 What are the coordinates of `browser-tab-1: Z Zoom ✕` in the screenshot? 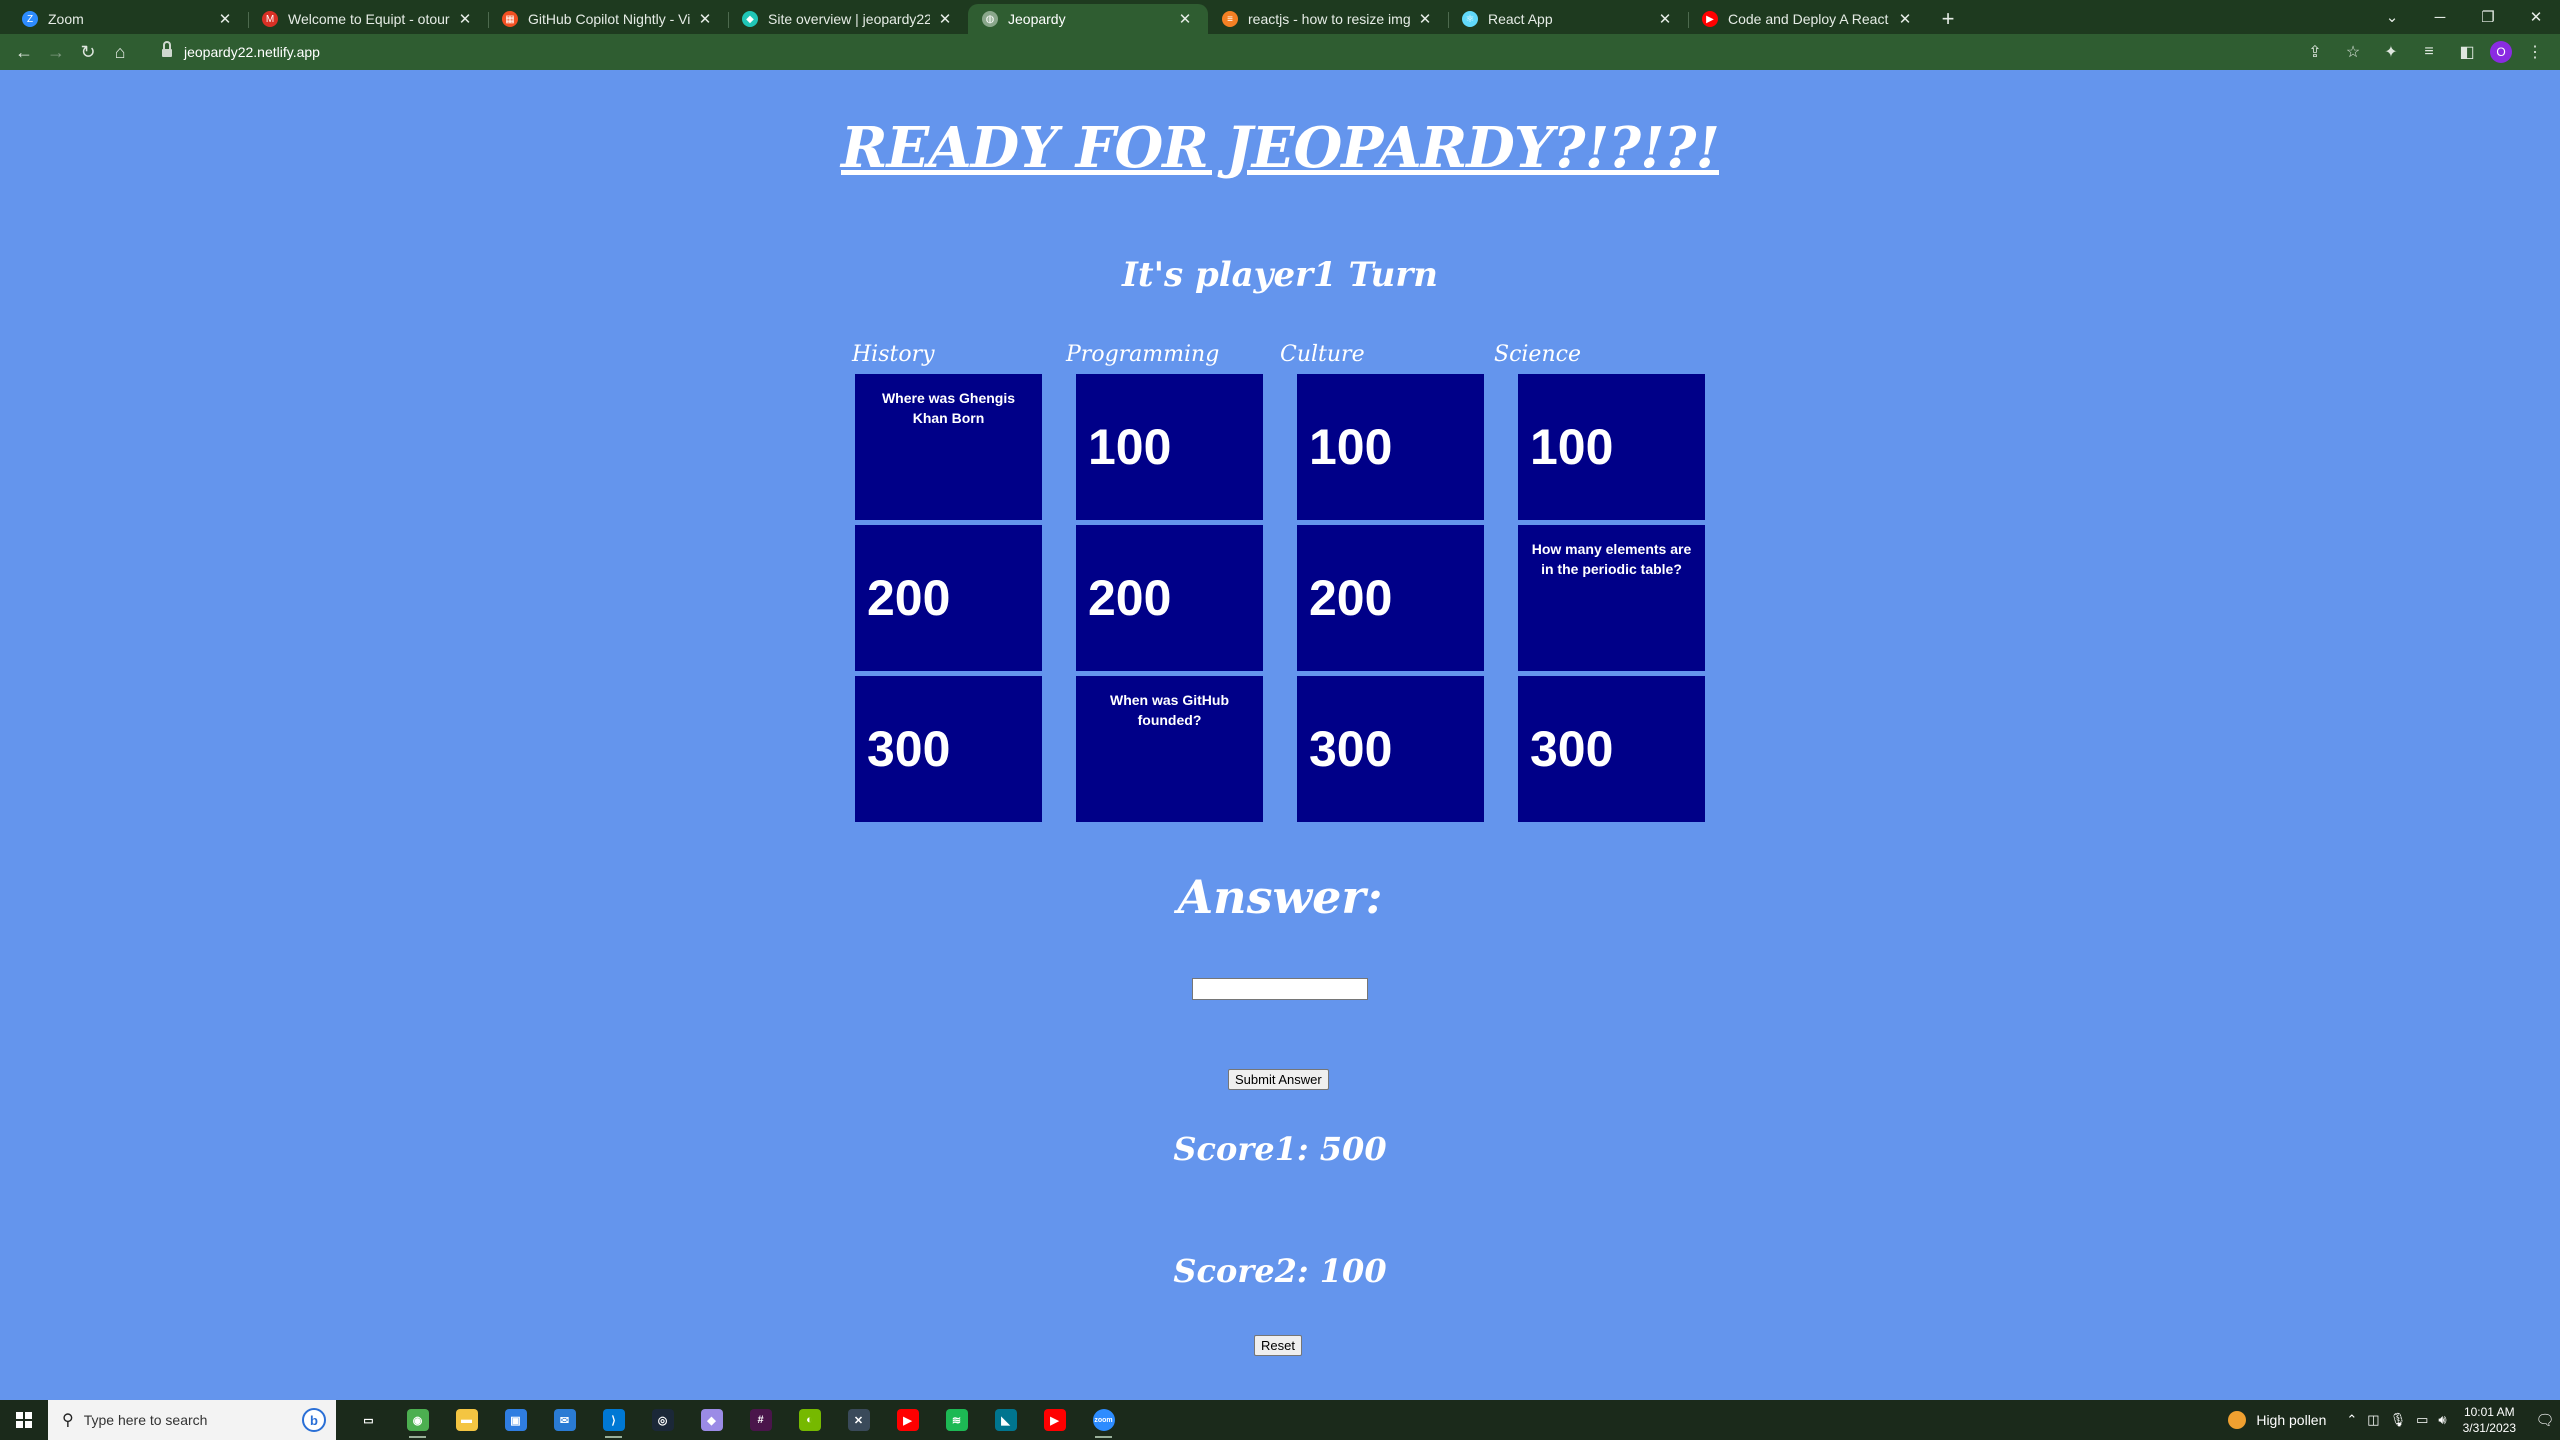 It's located at (128, 19).